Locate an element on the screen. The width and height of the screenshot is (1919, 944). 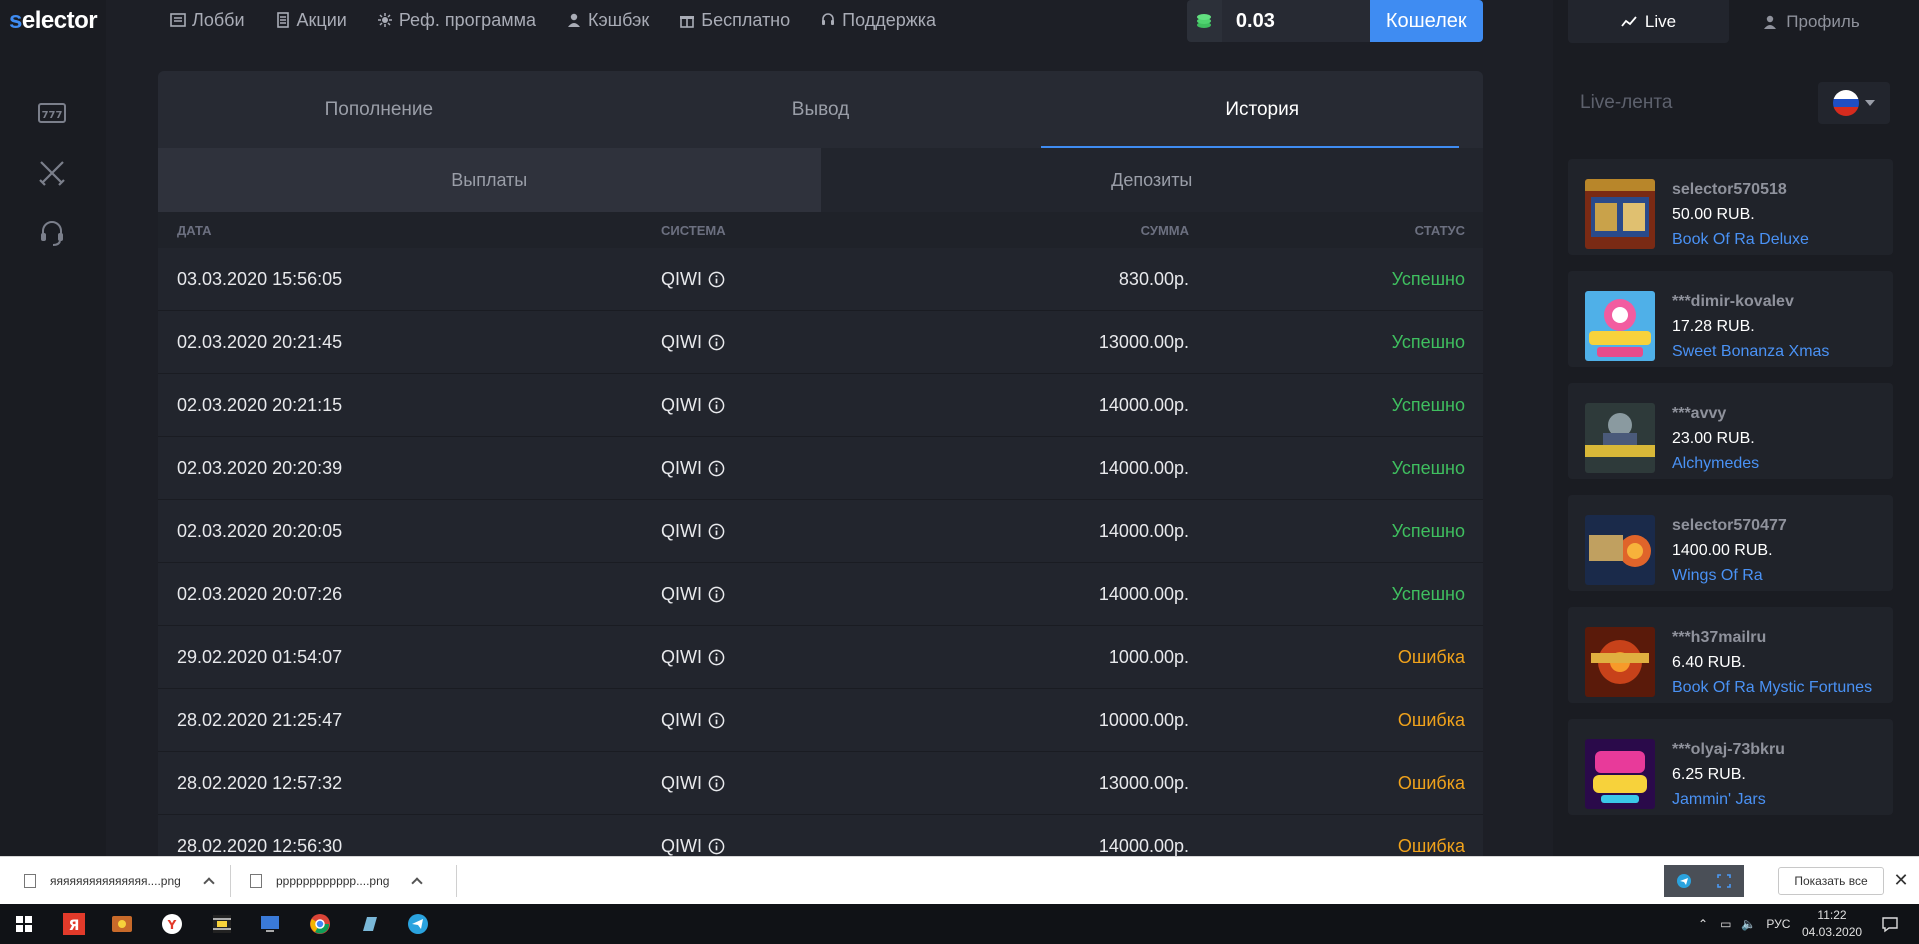
header-sum: СУММА is located at coordinates (1164, 230).